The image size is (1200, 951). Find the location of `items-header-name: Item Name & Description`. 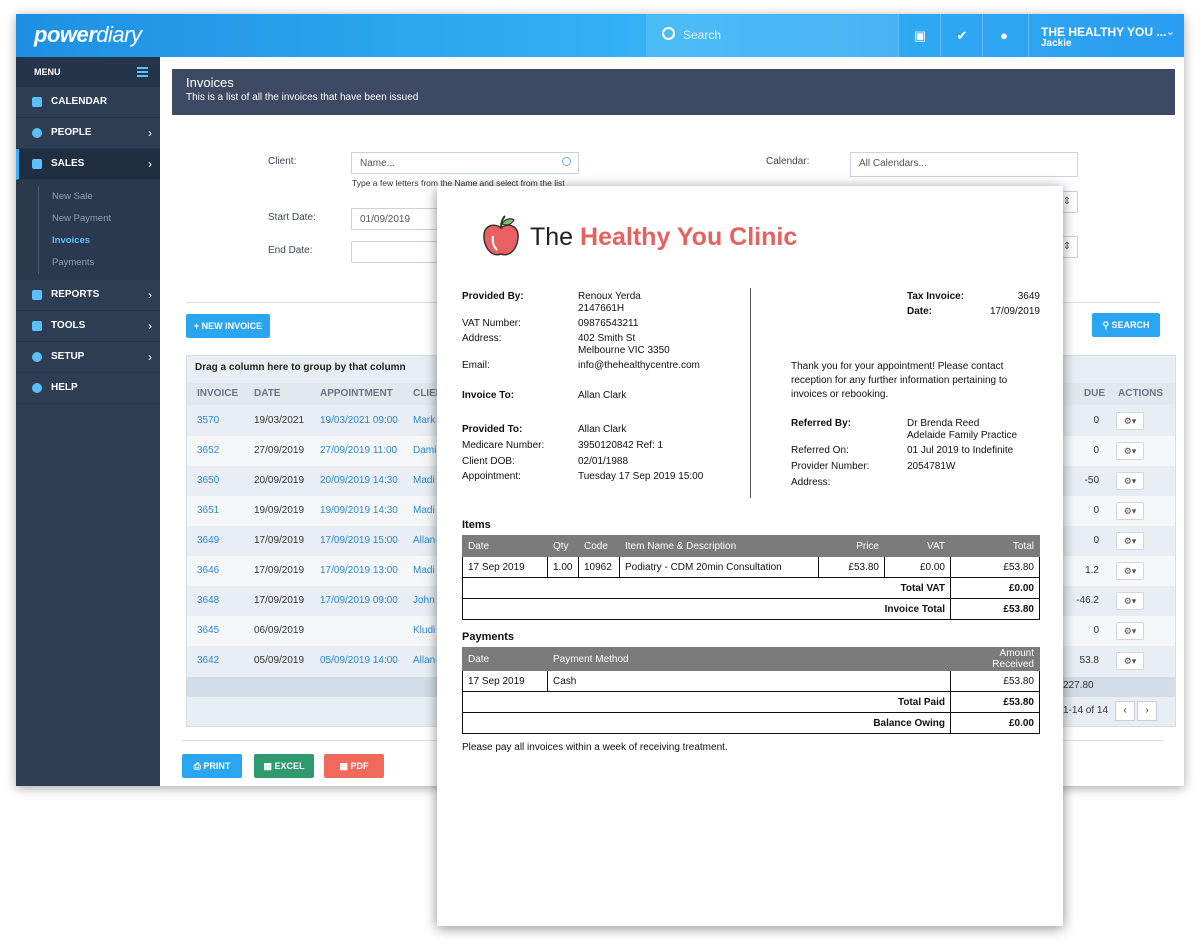

items-header-name: Item Name & Description is located at coordinates (719, 546).